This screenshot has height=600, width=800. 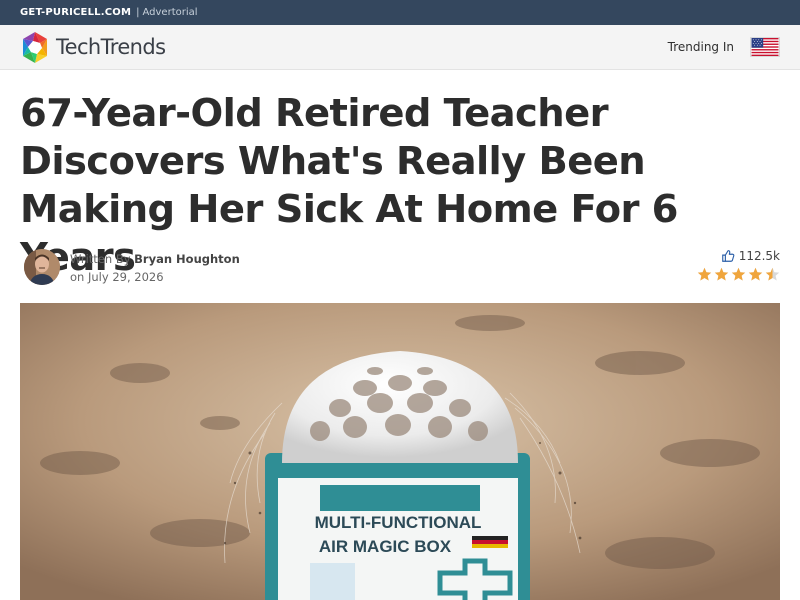 I want to click on advertorial-bar: GET-PURICELL.COM | Advertorial, so click(x=400, y=12).